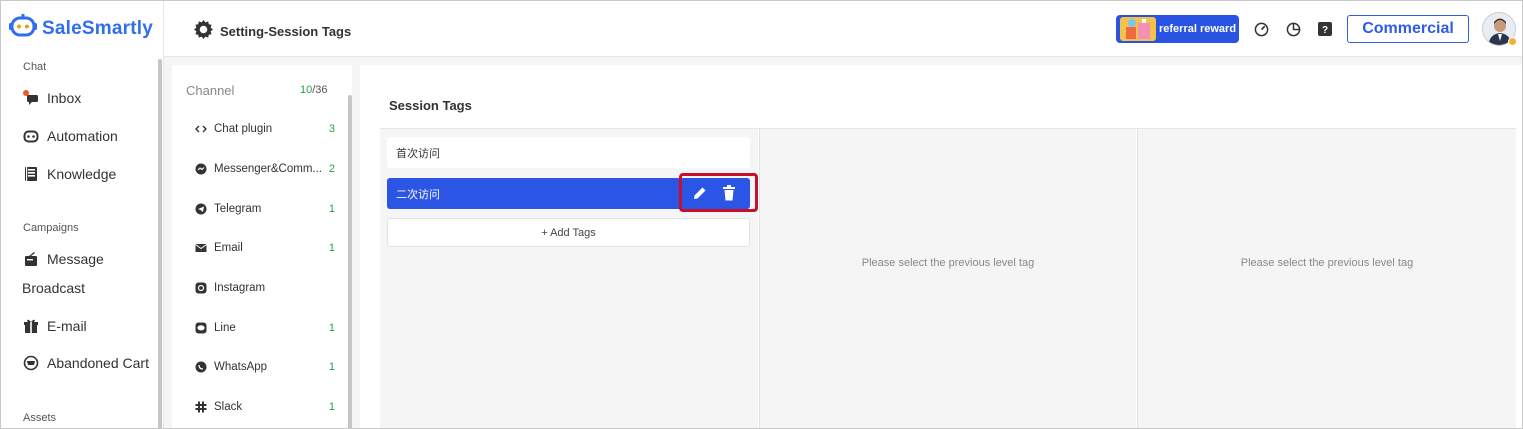 This screenshot has height=429, width=1523. I want to click on sidebar-item-abandoned-cart: Abandoned Cart, so click(86, 363).